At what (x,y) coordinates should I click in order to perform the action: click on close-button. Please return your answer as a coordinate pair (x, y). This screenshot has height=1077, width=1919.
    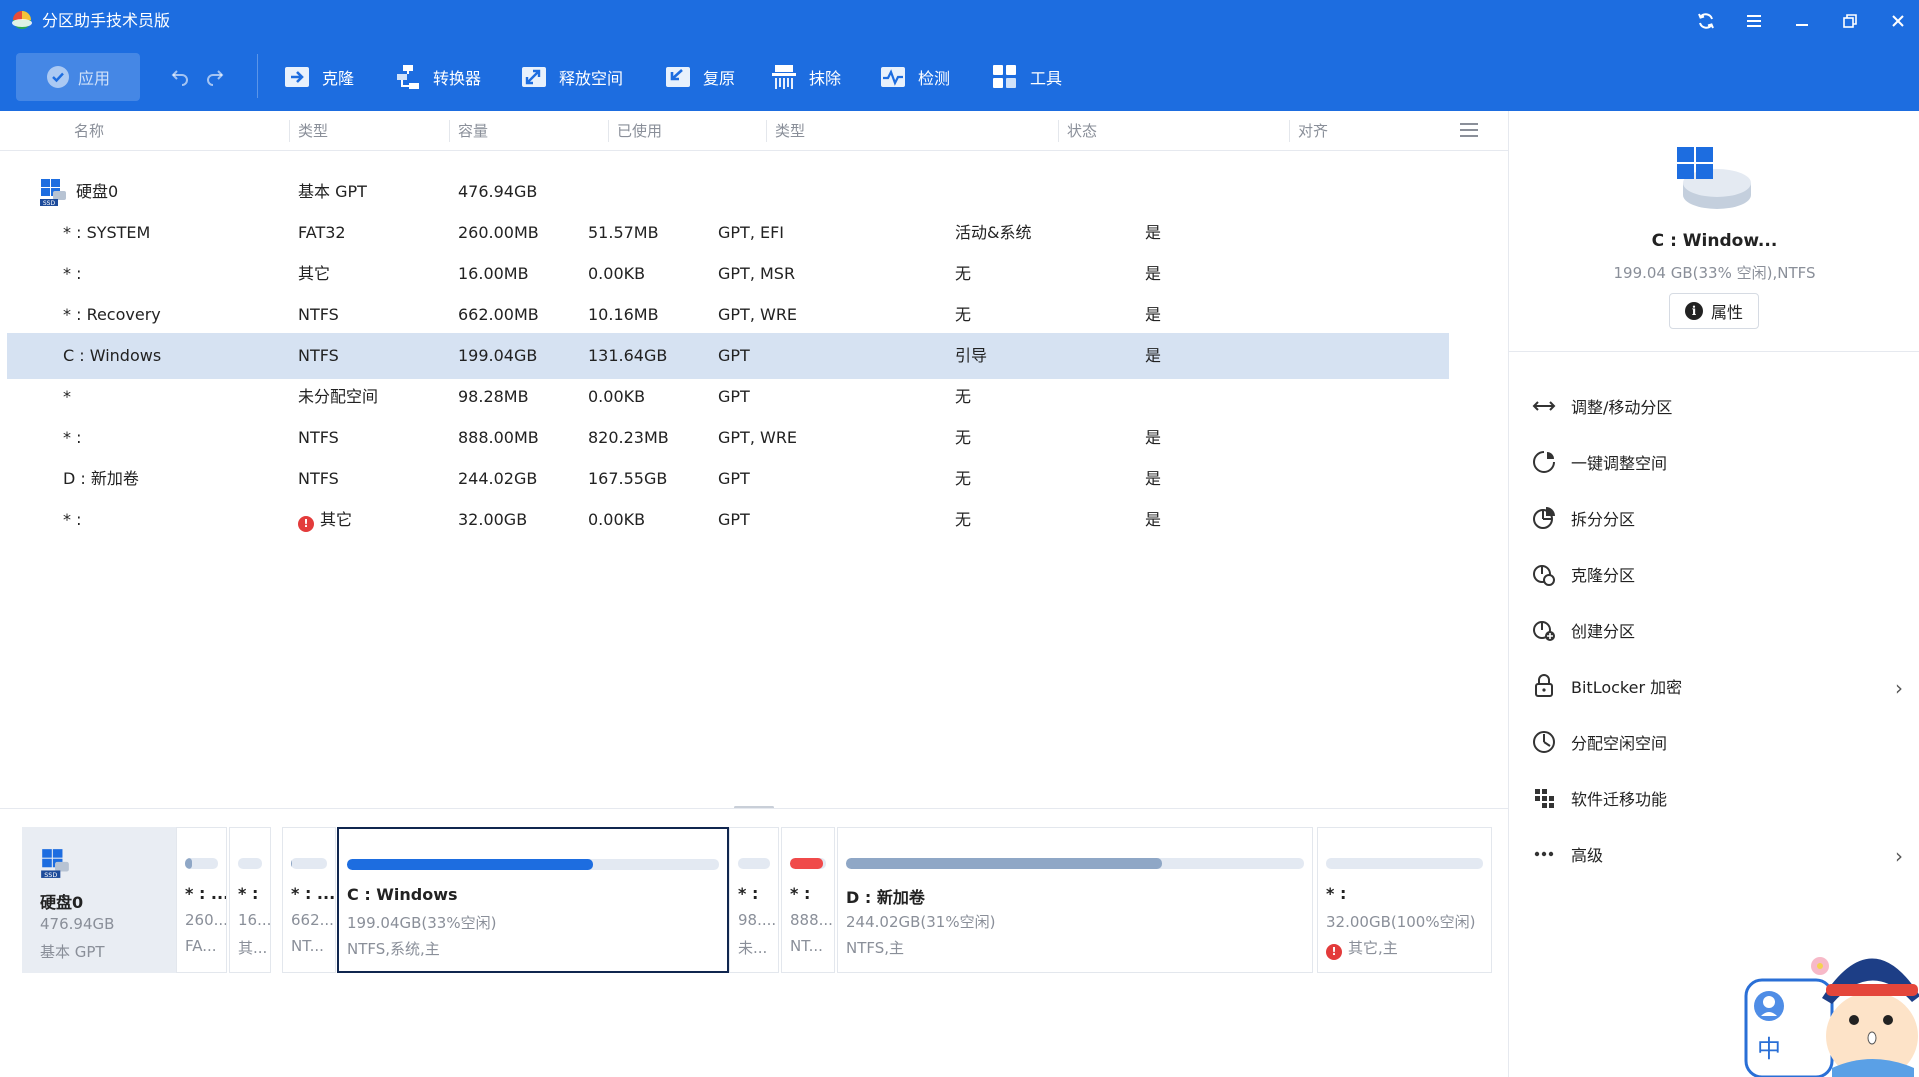
    Looking at the image, I should click on (1898, 21).